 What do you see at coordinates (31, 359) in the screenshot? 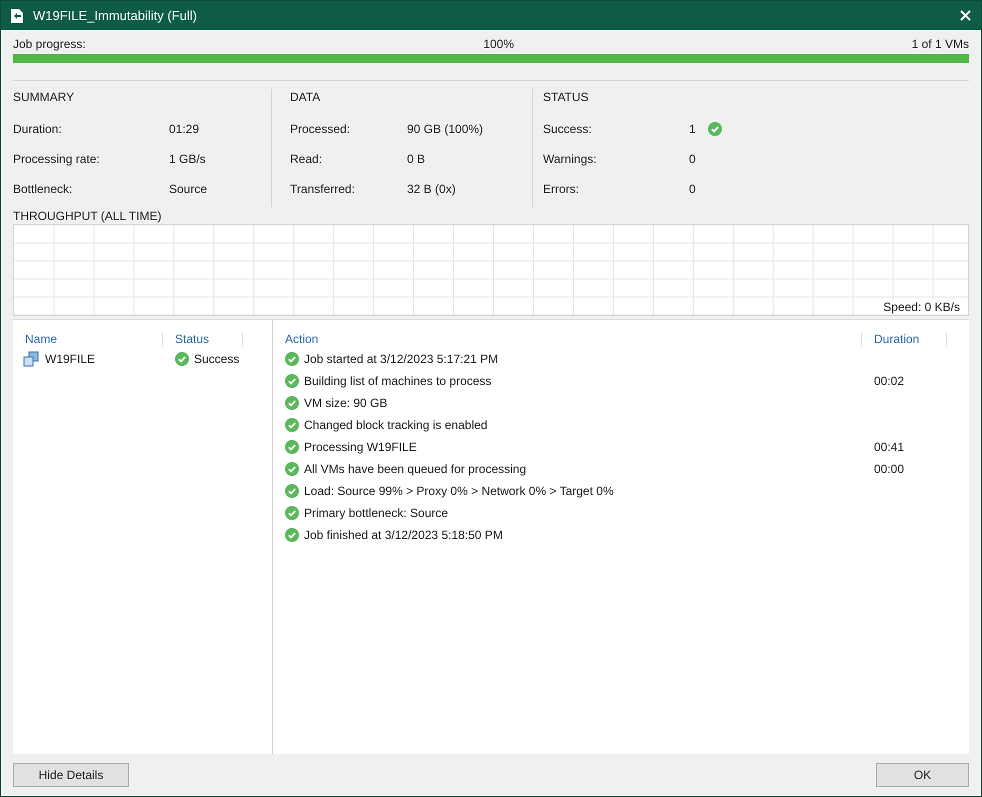
I see `vm-icon` at bounding box center [31, 359].